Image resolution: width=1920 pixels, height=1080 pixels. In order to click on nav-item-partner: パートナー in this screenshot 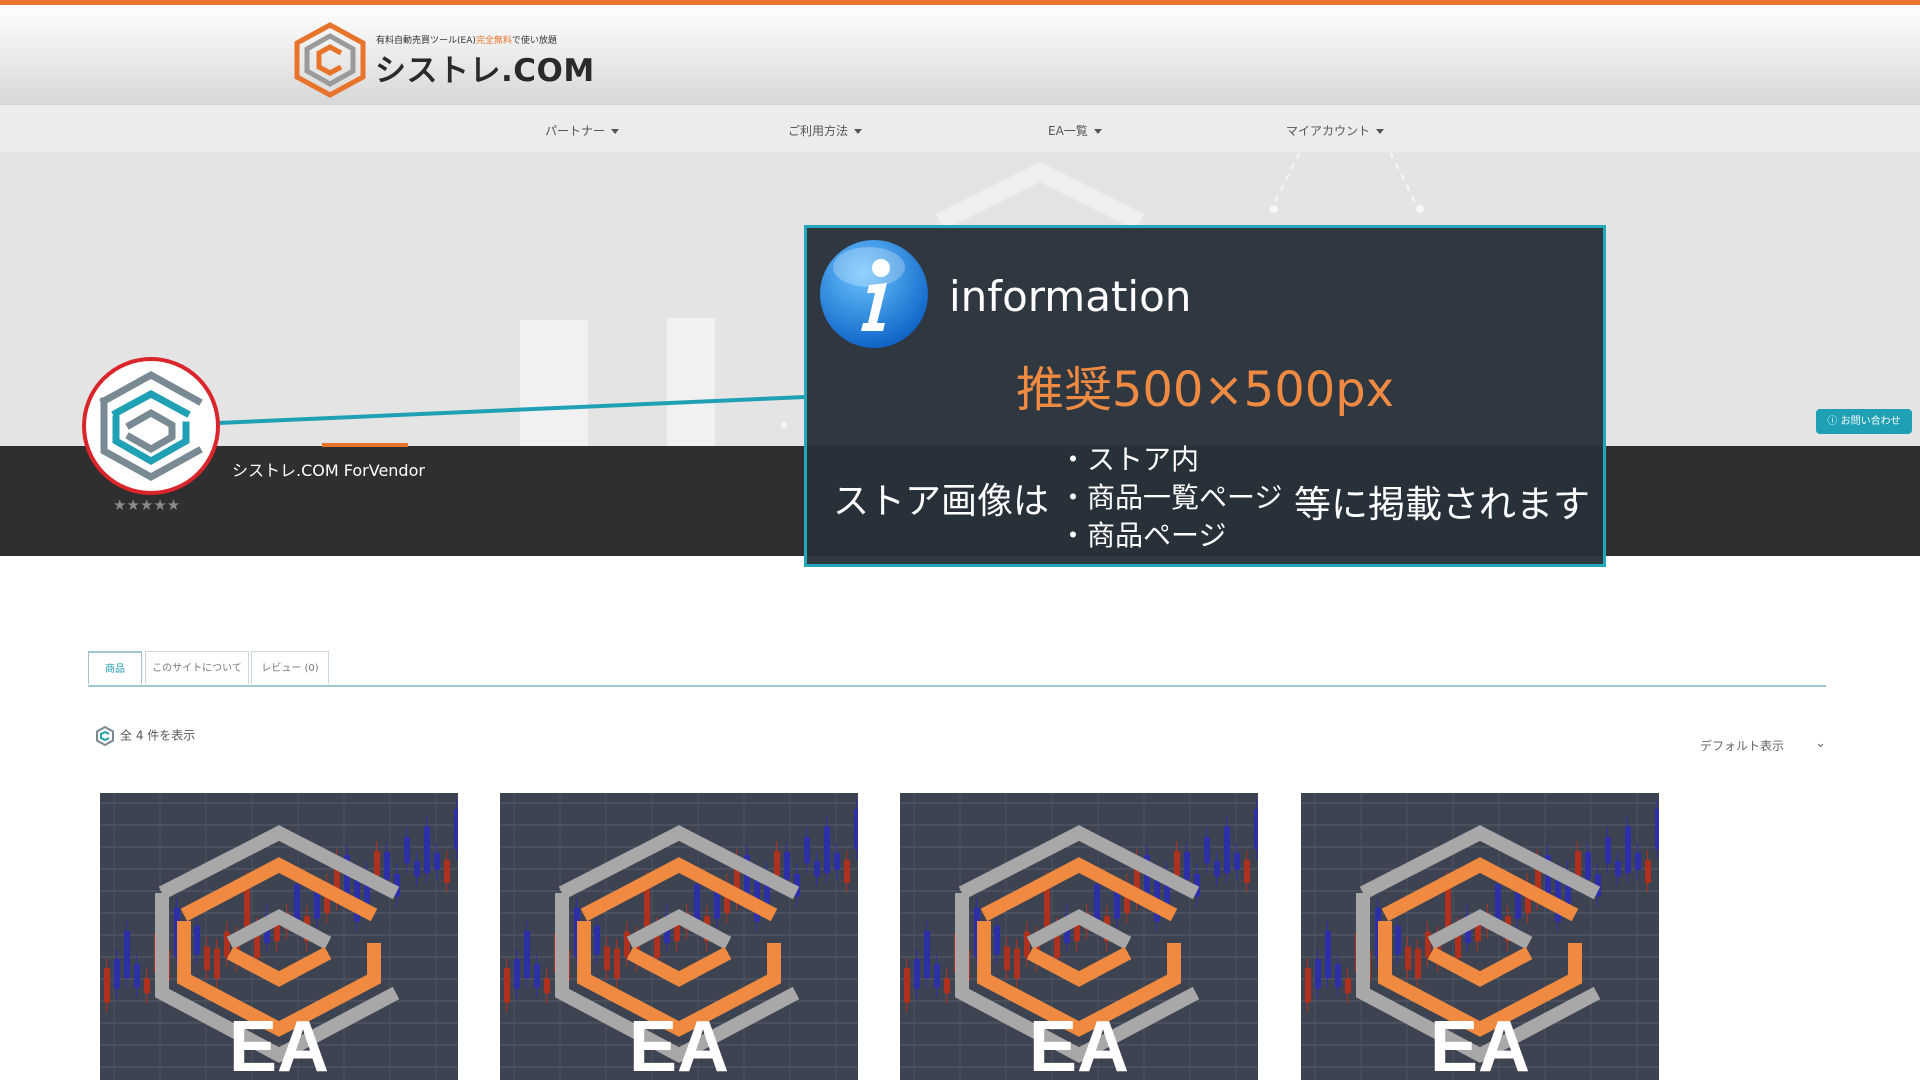, I will do `click(582, 130)`.